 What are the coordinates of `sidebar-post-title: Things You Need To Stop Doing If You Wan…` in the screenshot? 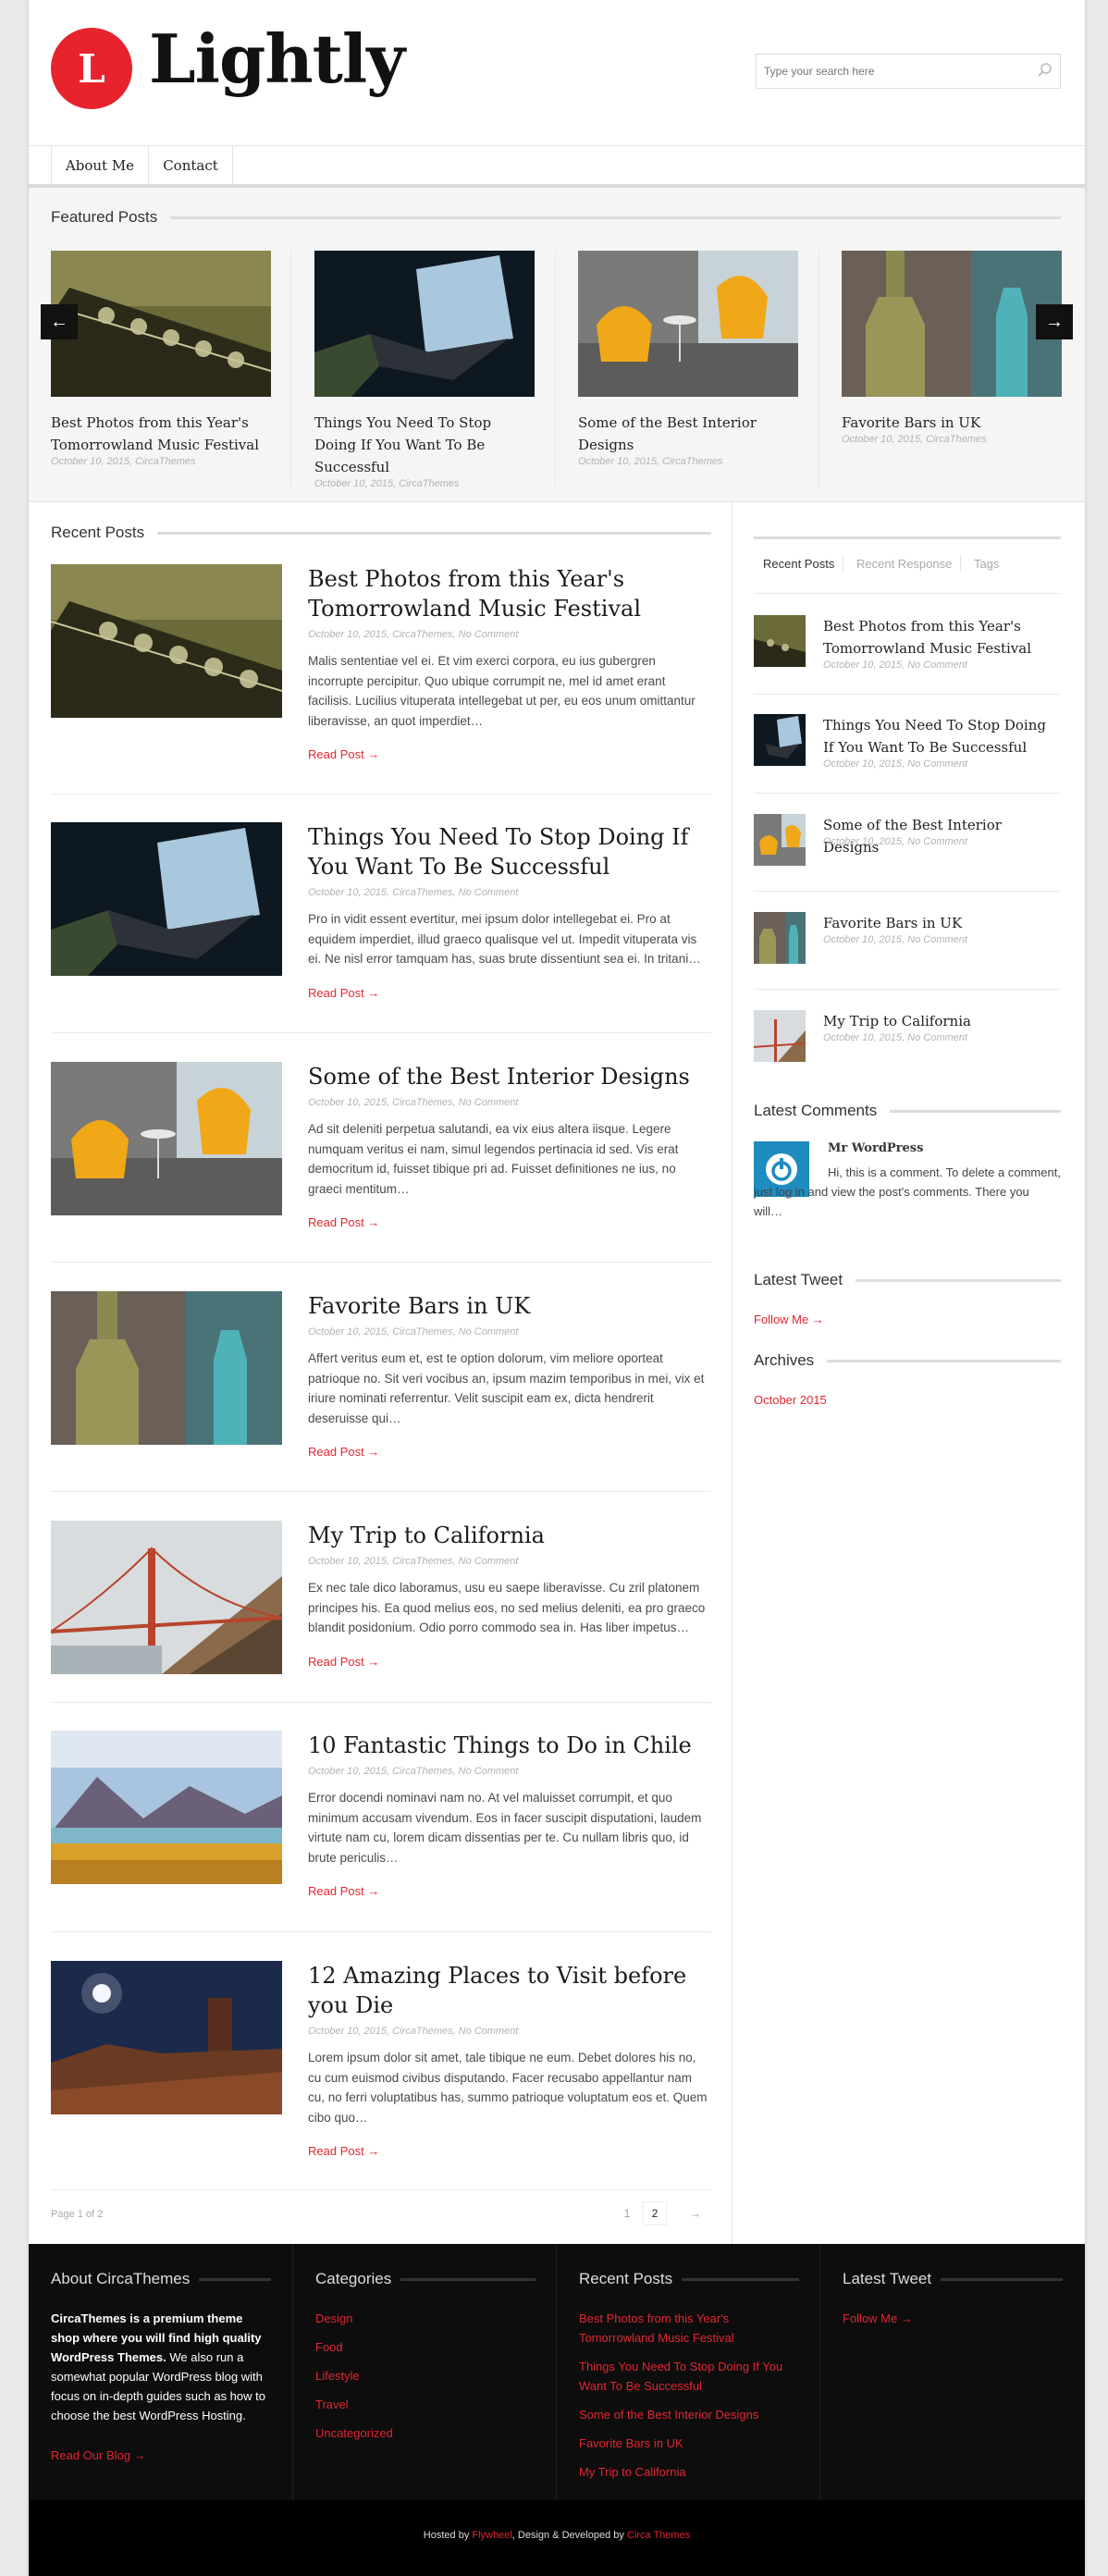 It's located at (942, 736).